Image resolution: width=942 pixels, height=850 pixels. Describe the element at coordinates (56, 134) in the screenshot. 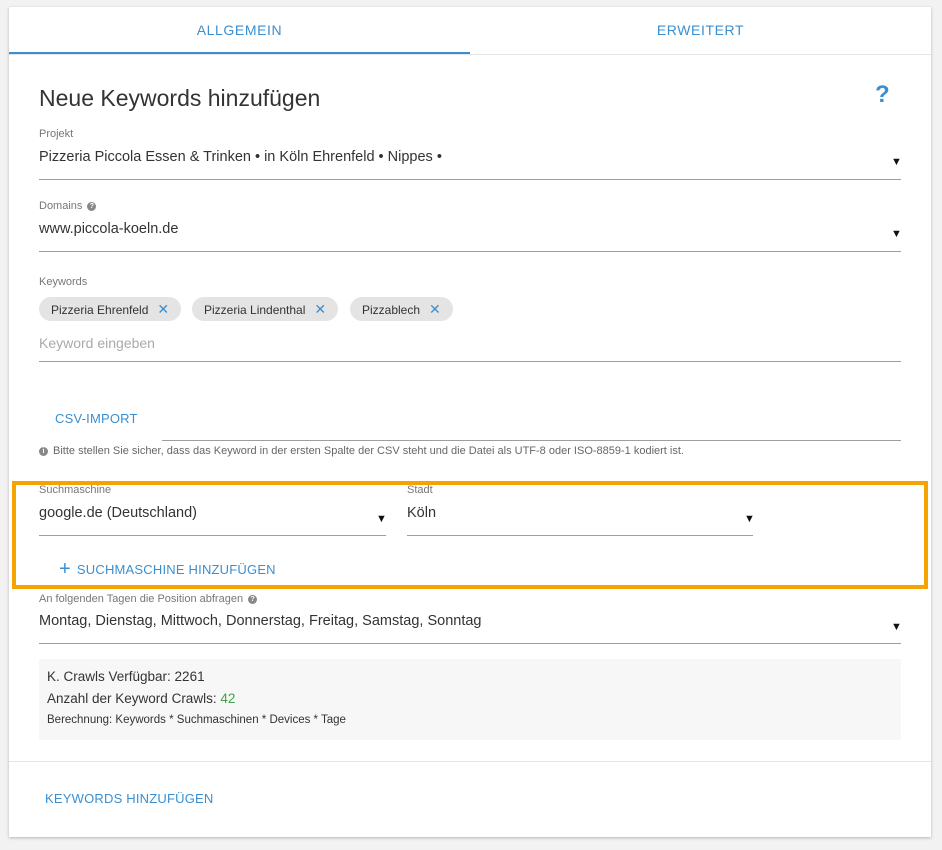

I see `project-label: Projekt` at that location.